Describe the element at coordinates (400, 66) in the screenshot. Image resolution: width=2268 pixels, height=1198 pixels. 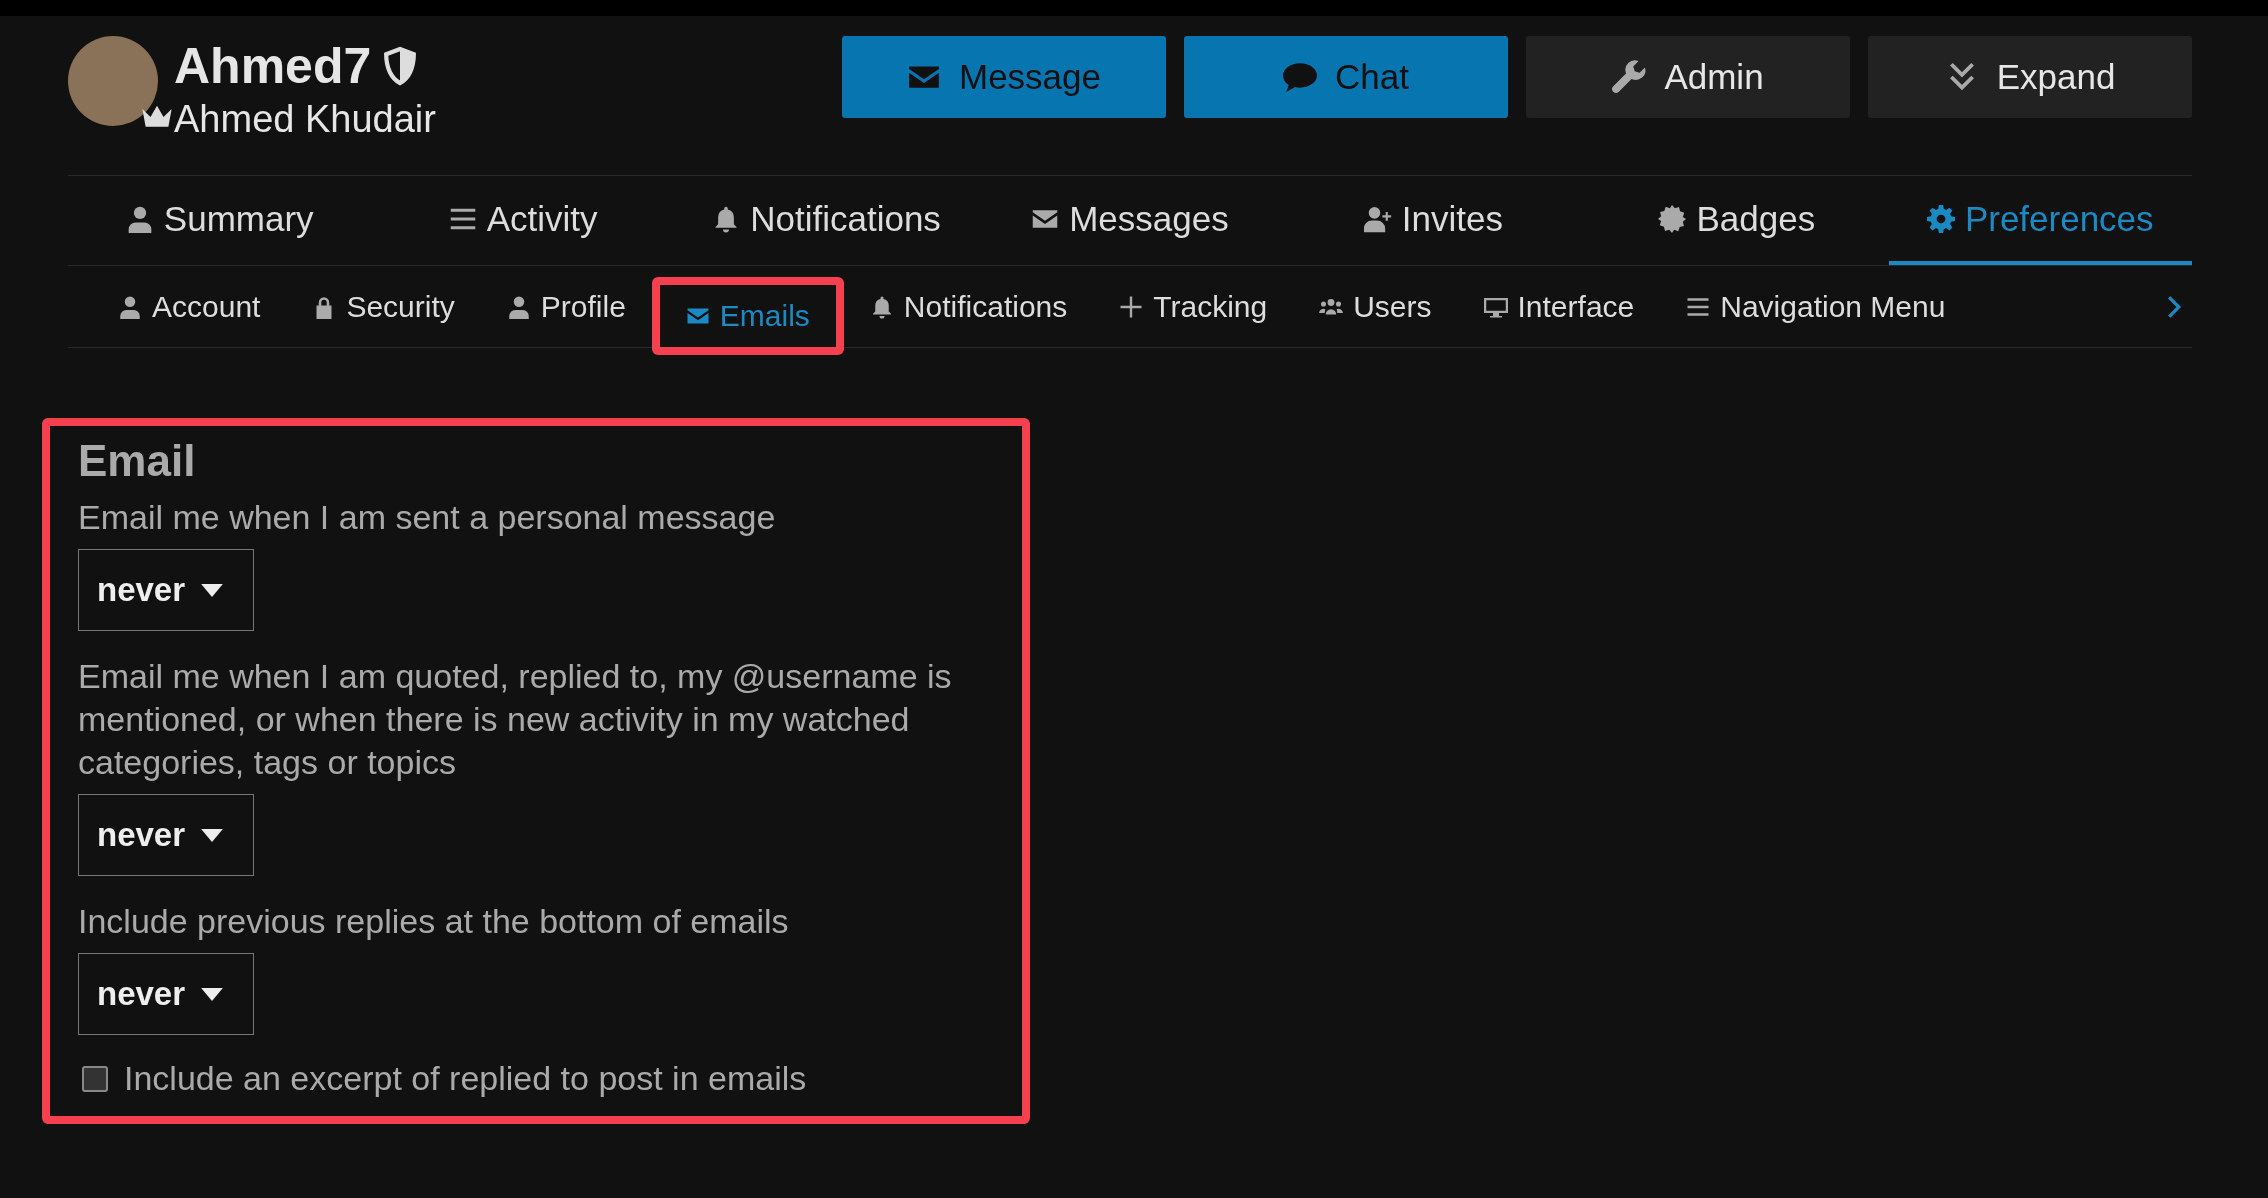
I see `shield-icon` at that location.